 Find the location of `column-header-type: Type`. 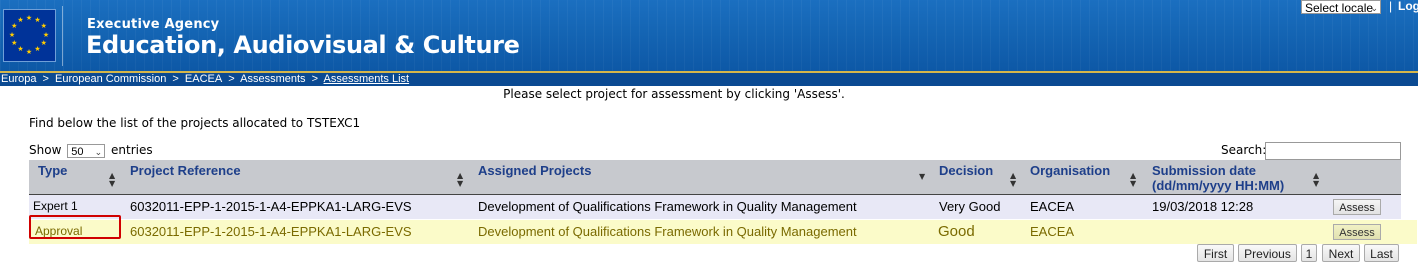

column-header-type: Type is located at coordinates (52, 170).